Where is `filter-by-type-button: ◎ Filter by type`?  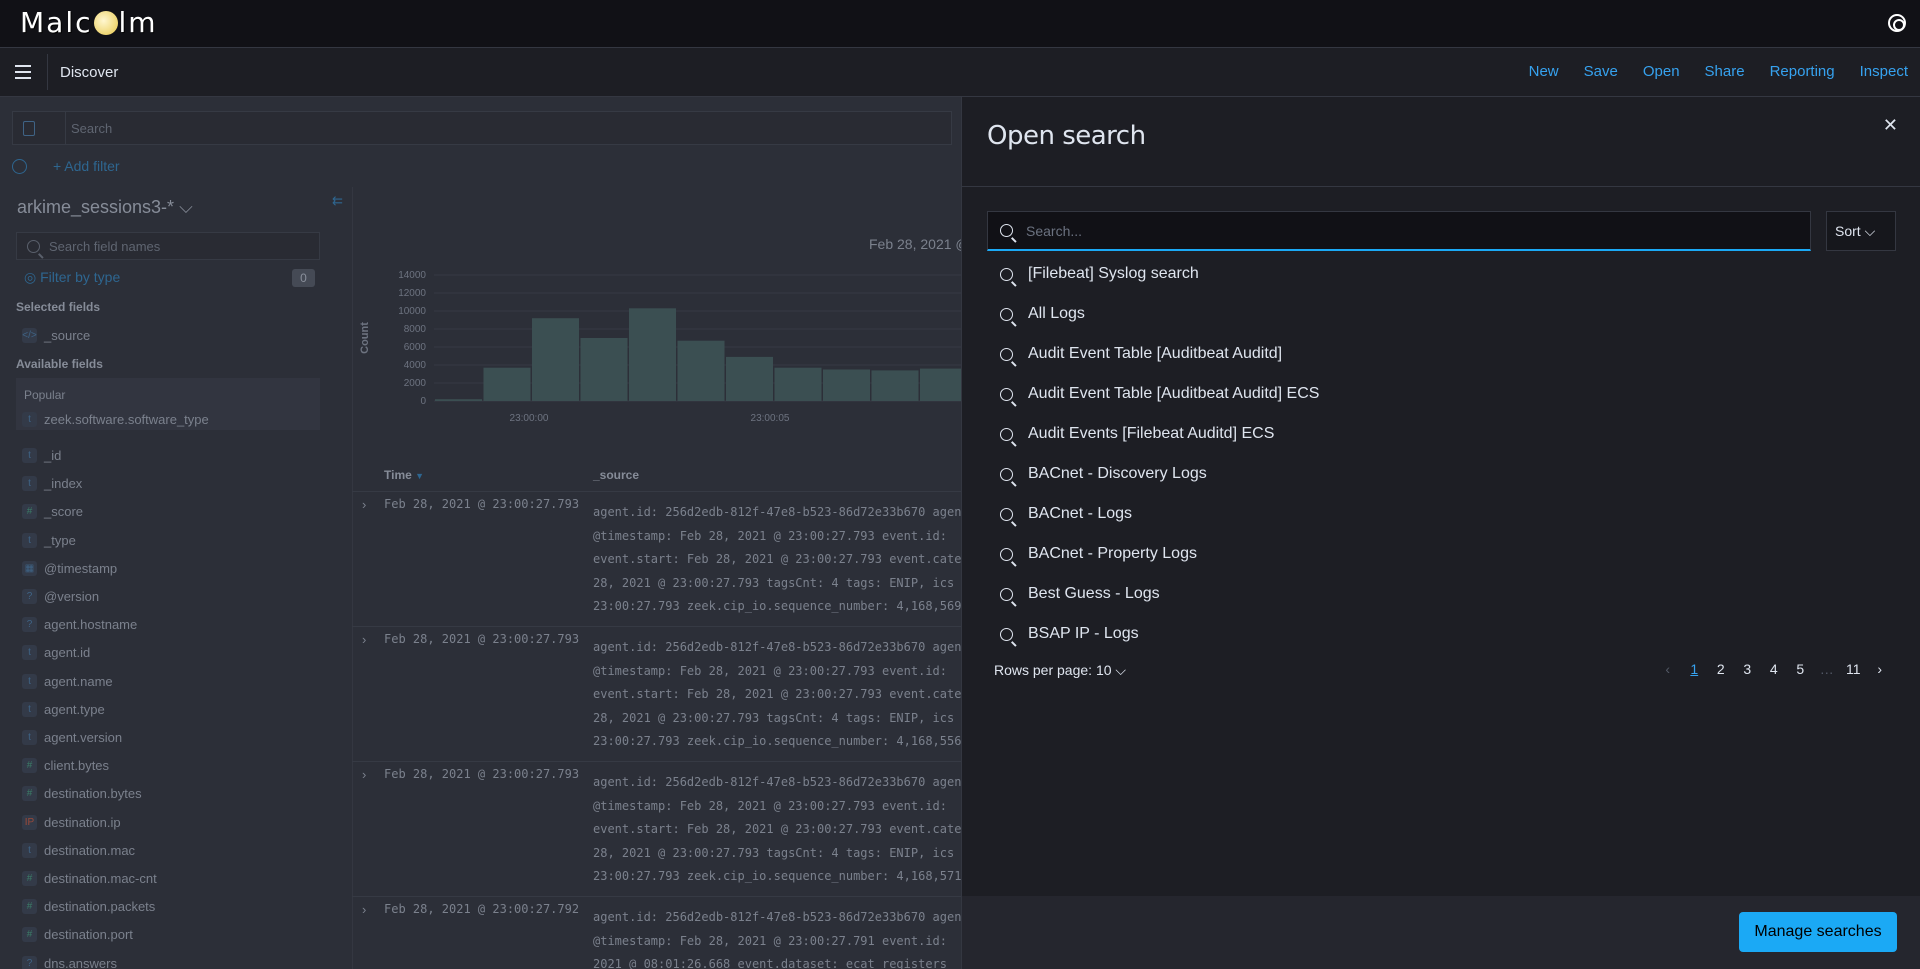
filter-by-type-button: ◎ Filter by type is located at coordinates (72, 277).